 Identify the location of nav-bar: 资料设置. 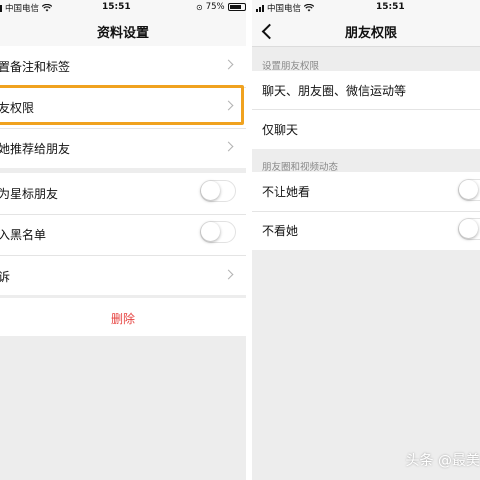
(123, 31).